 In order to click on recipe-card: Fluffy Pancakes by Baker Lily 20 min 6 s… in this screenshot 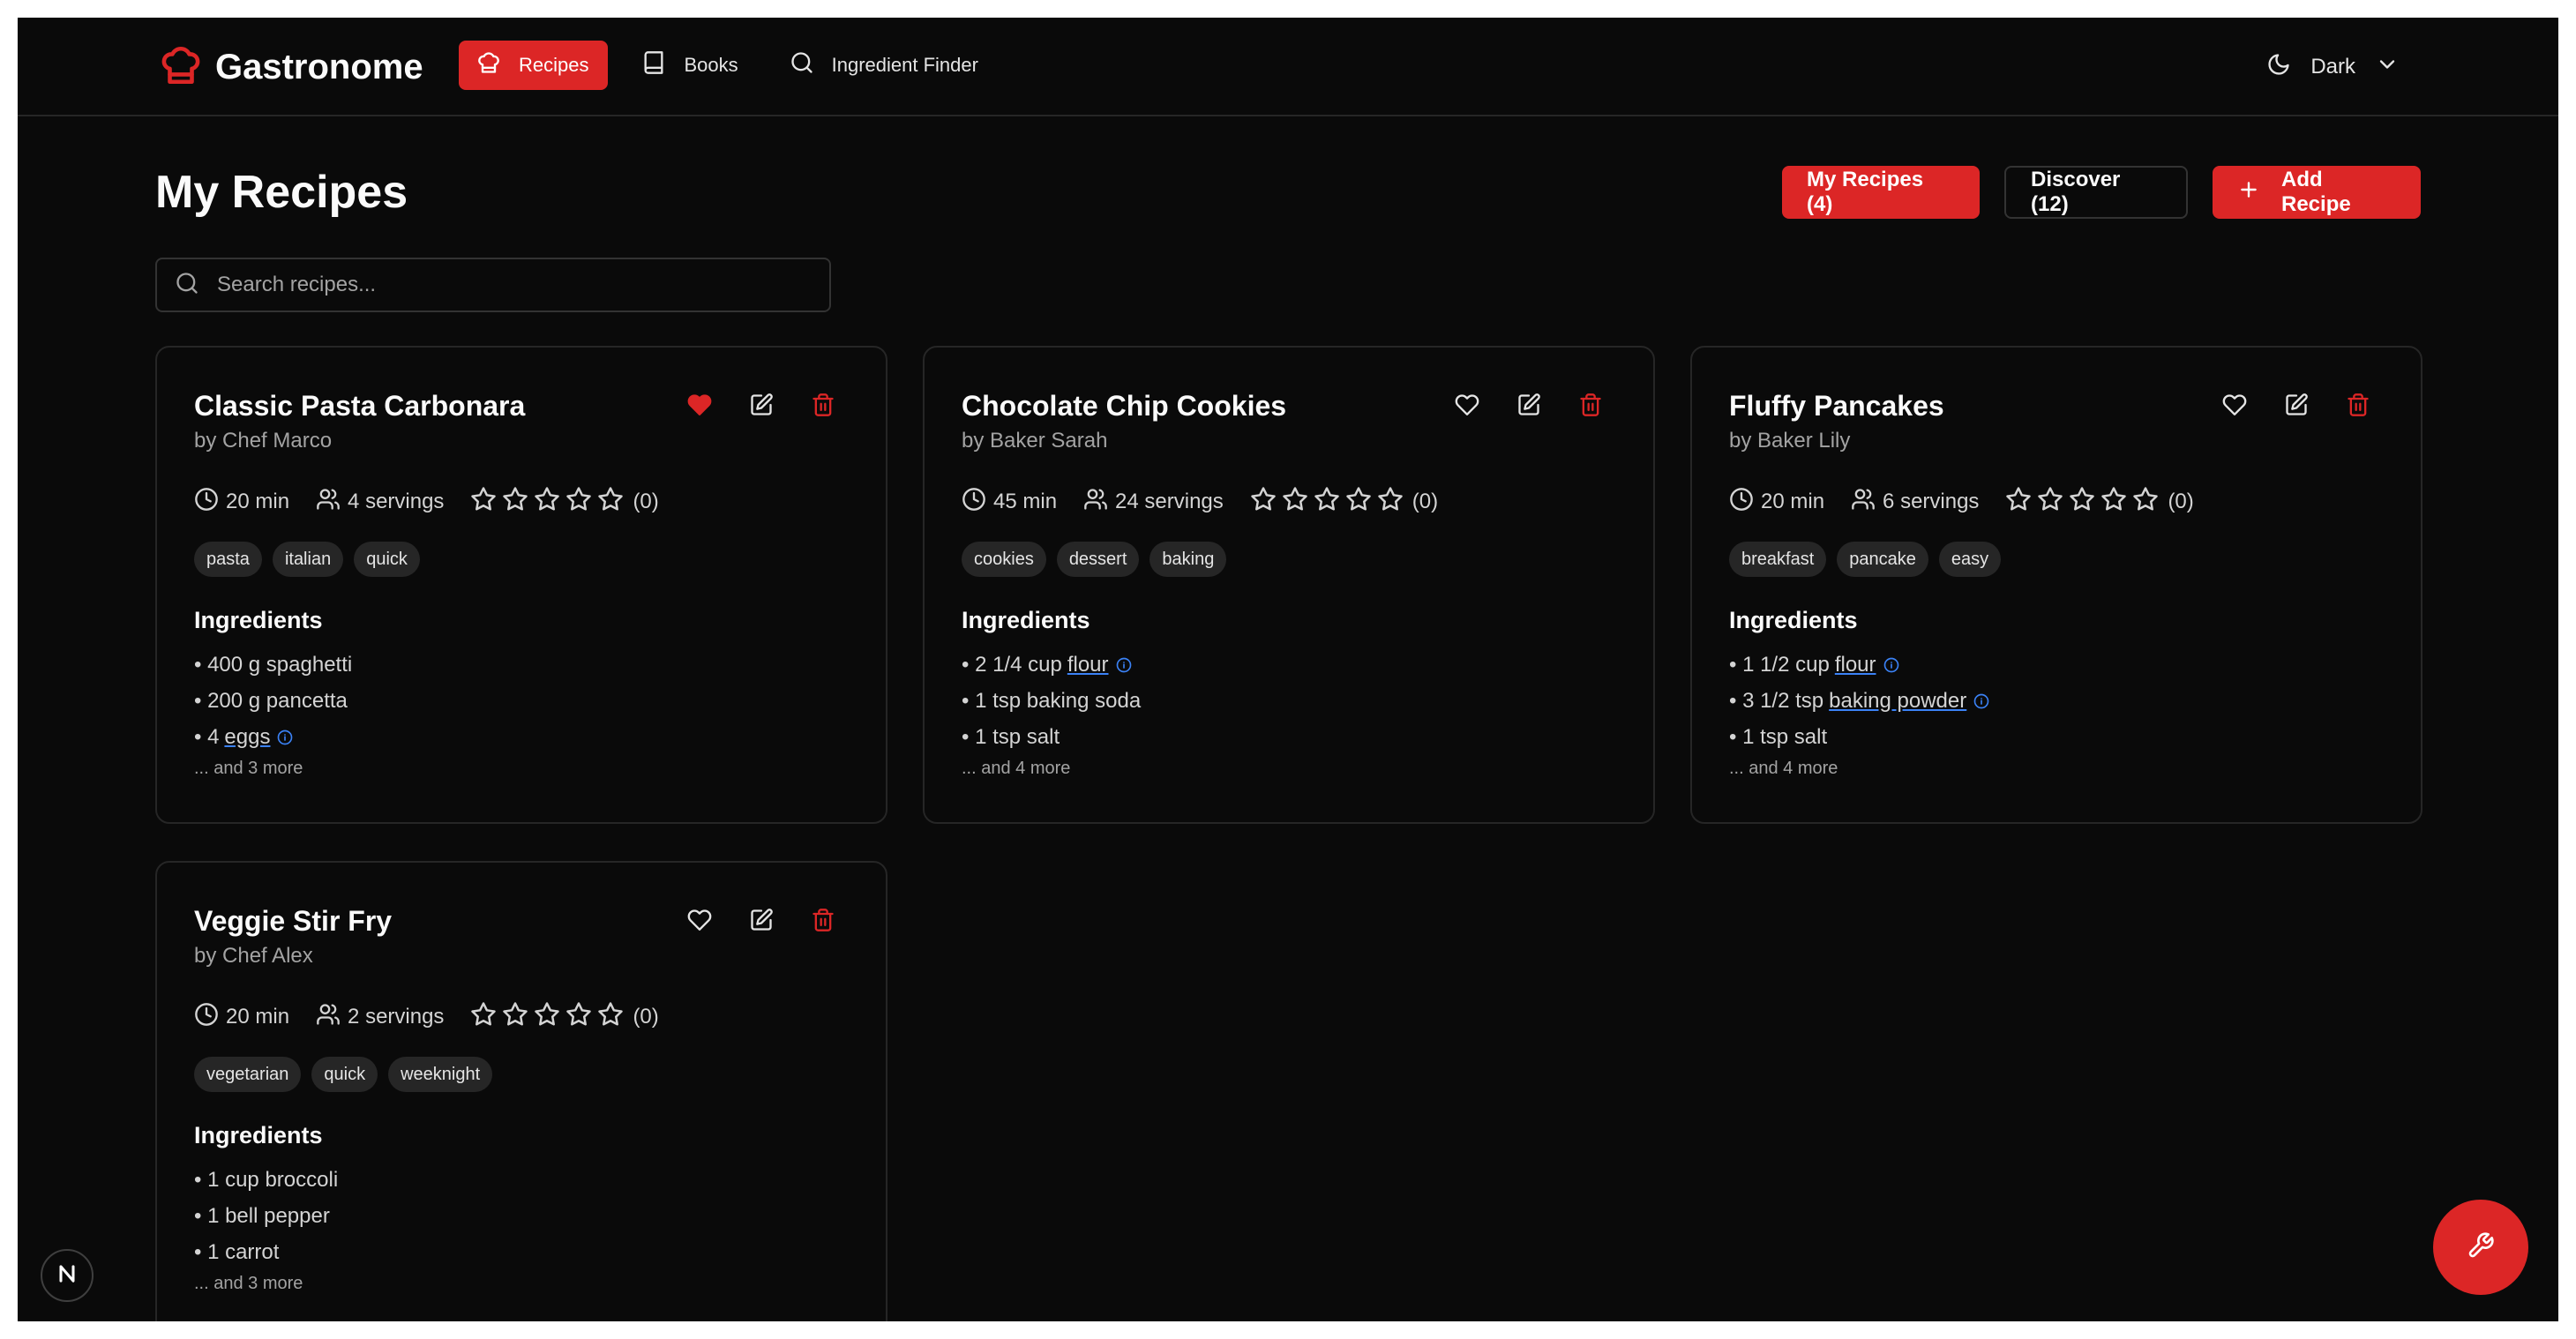, I will do `click(2056, 585)`.